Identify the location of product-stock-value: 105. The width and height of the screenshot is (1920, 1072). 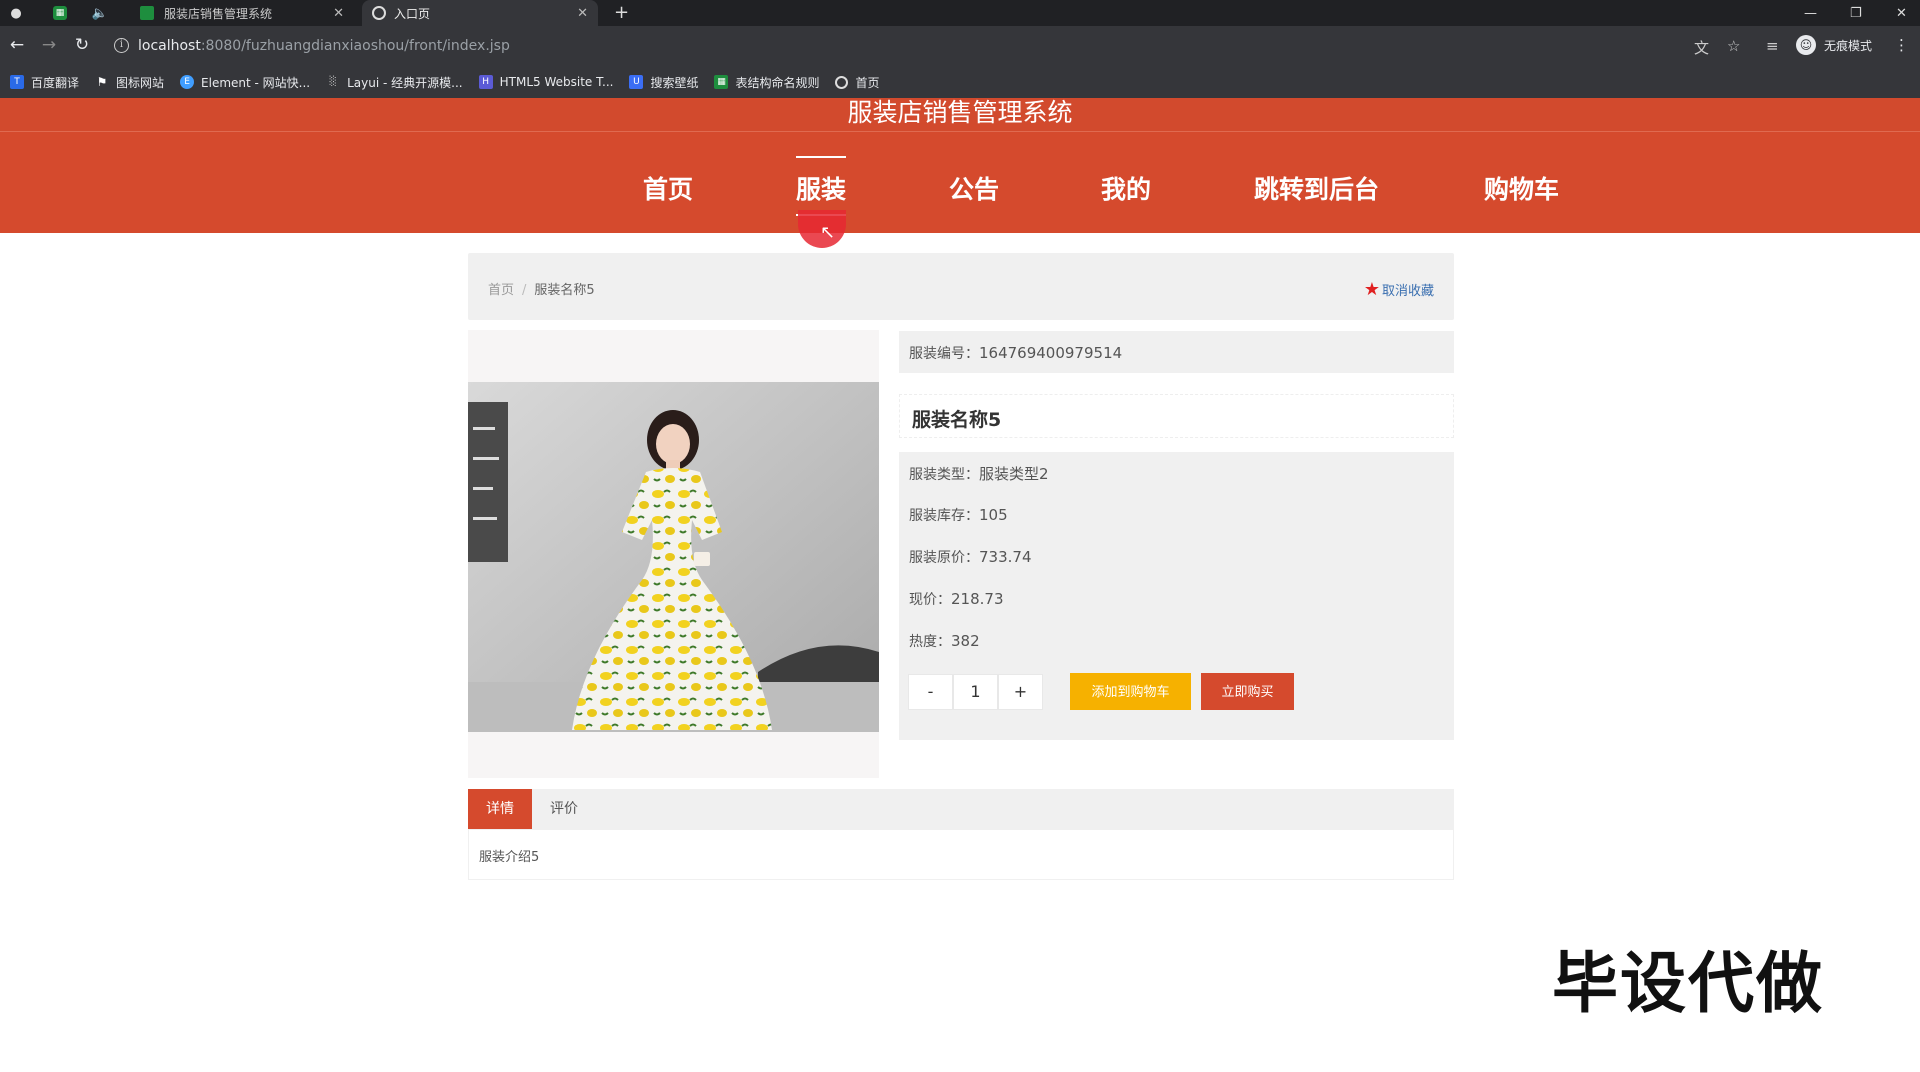
(993, 515).